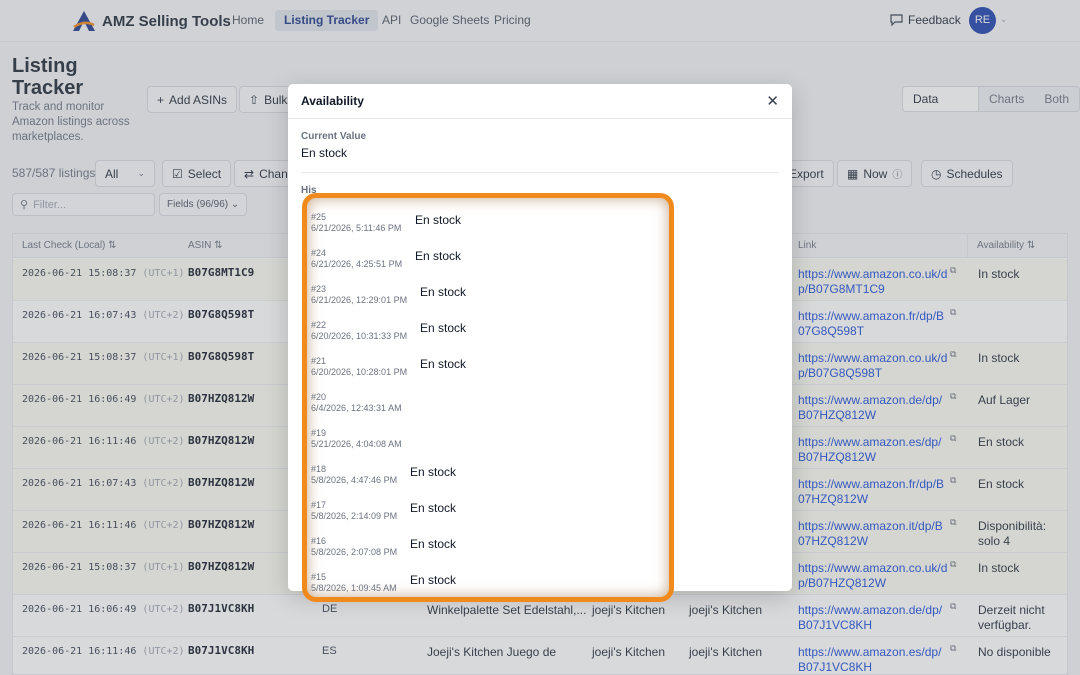 Image resolution: width=1080 pixels, height=675 pixels. What do you see at coordinates (319, 325) in the screenshot?
I see `history-number: #22` at bounding box center [319, 325].